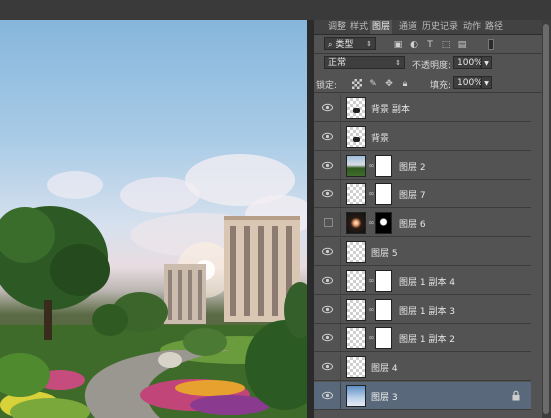 The width and height of the screenshot is (551, 418). What do you see at coordinates (408, 27) in the screenshot?
I see `tab-channels: 通道` at bounding box center [408, 27].